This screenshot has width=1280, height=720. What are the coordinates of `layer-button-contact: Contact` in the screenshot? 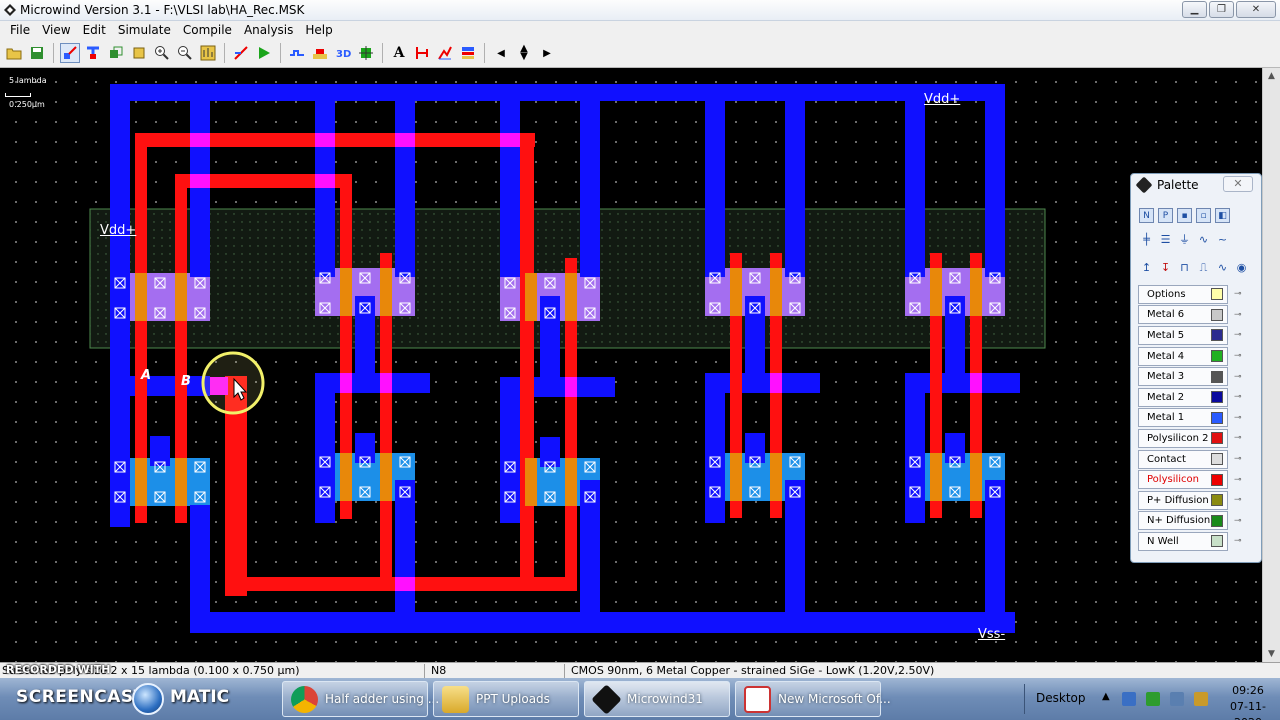 It's located at (1183, 459).